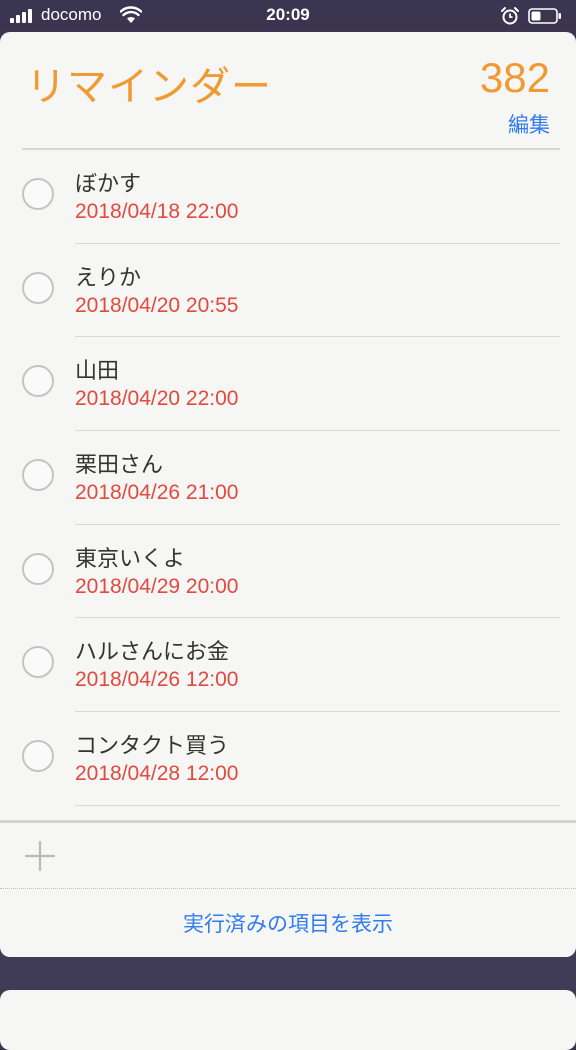 The image size is (576, 1050). I want to click on reminder-count: 382, so click(514, 77).